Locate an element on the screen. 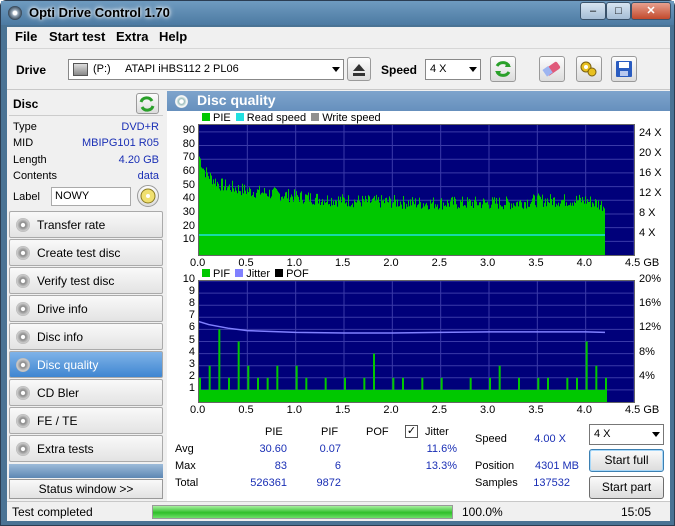 The image size is (675, 526). status-window-button: Status window >> is located at coordinates (86, 489).